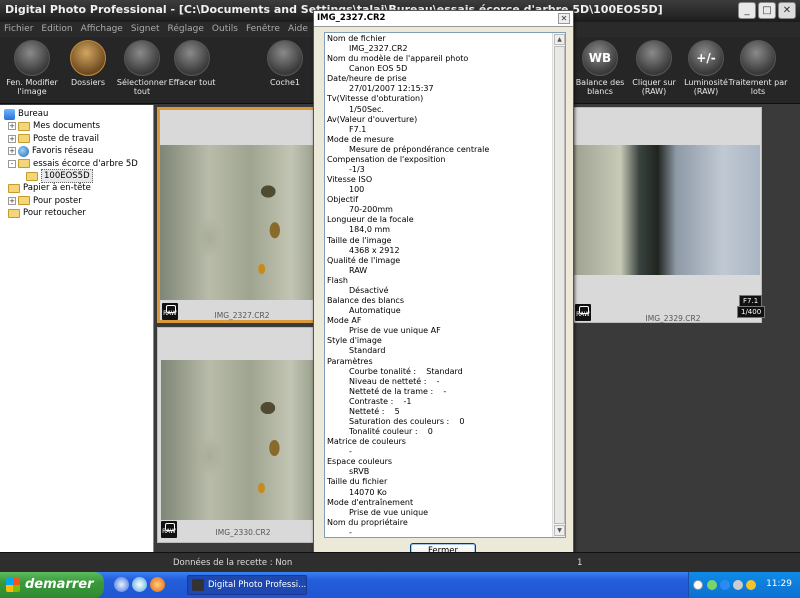  I want to click on recipe-status: Données de la recette : Non, so click(233, 563).